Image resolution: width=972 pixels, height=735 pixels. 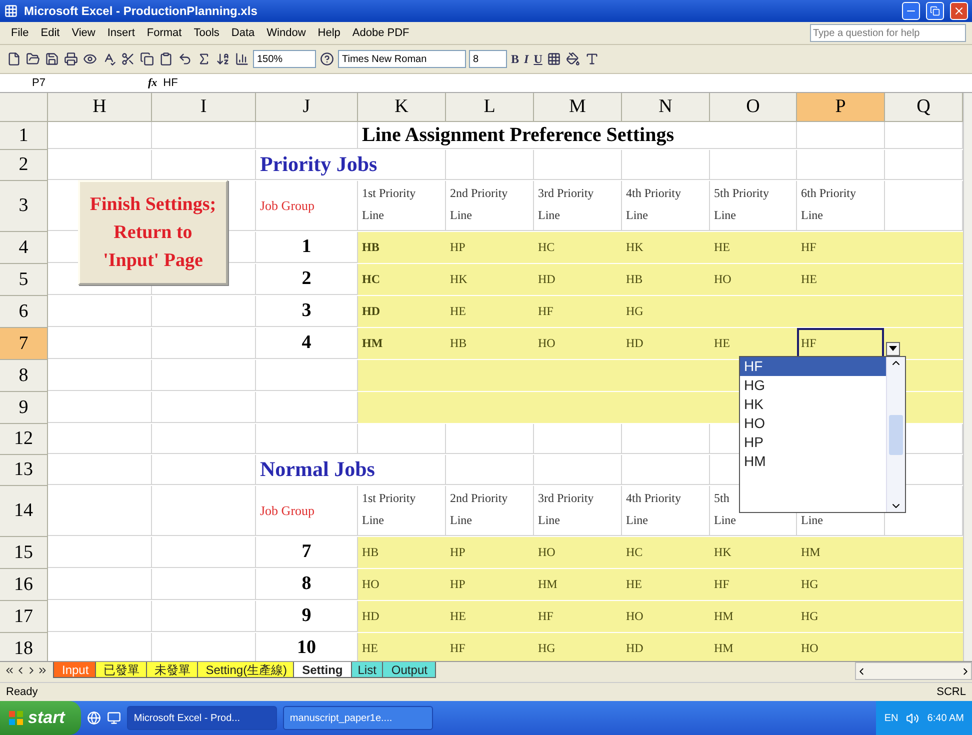 I want to click on row-header: 15, so click(x=24, y=553).